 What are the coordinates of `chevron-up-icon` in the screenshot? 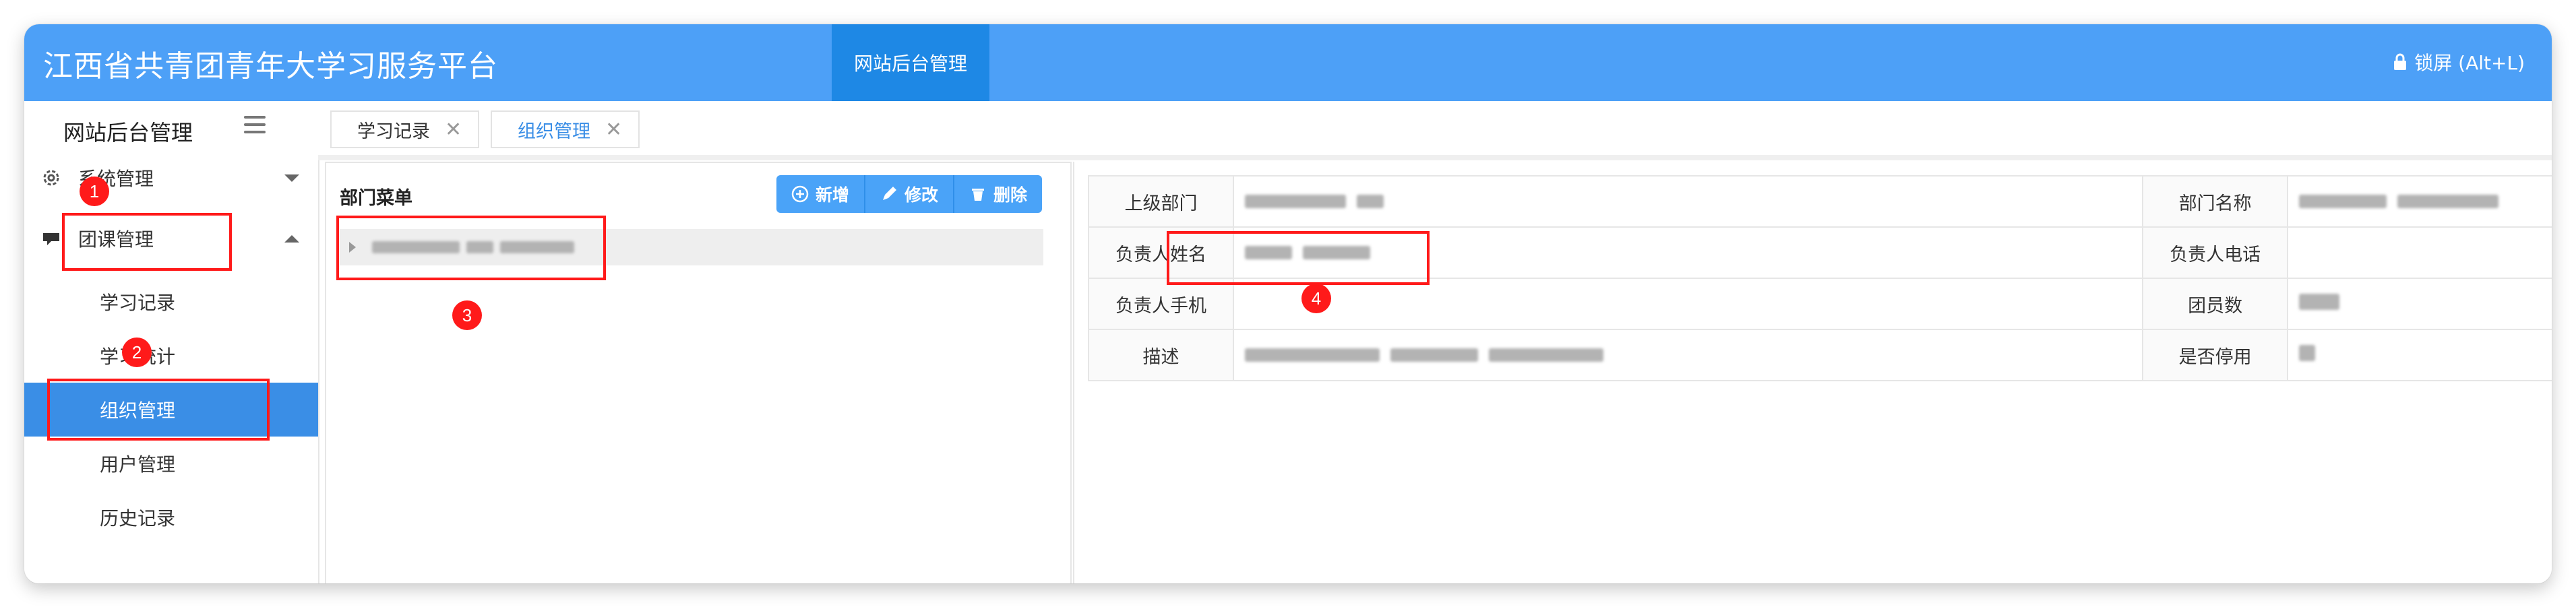 It's located at (292, 238).